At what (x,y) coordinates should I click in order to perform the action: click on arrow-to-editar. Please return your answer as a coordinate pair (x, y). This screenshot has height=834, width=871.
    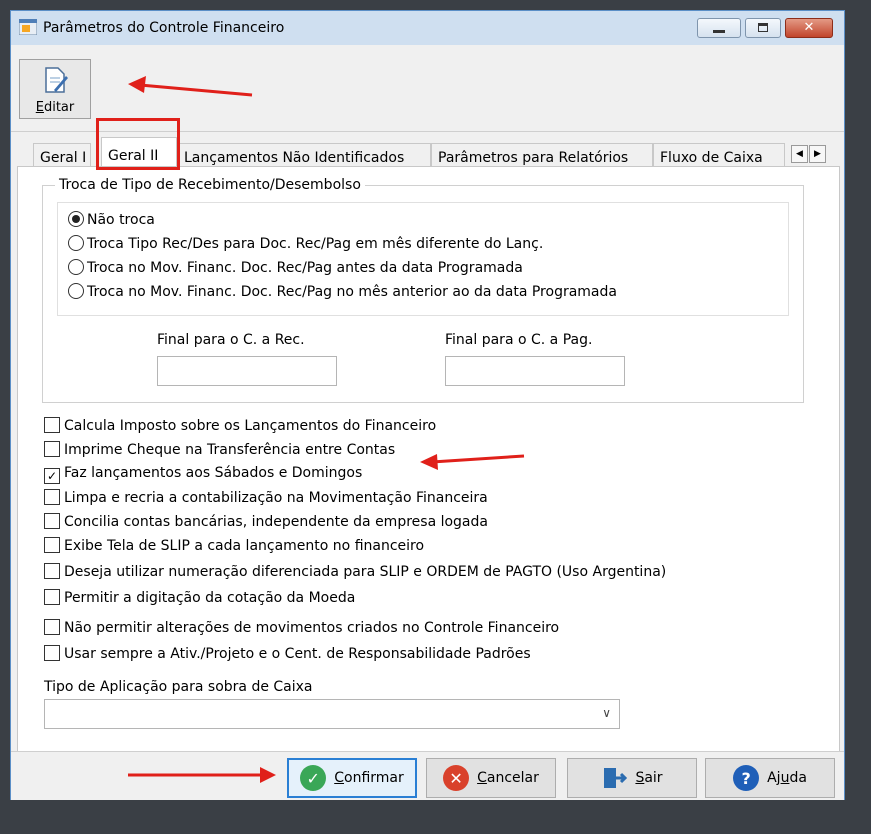
    Looking at the image, I should click on (196, 90).